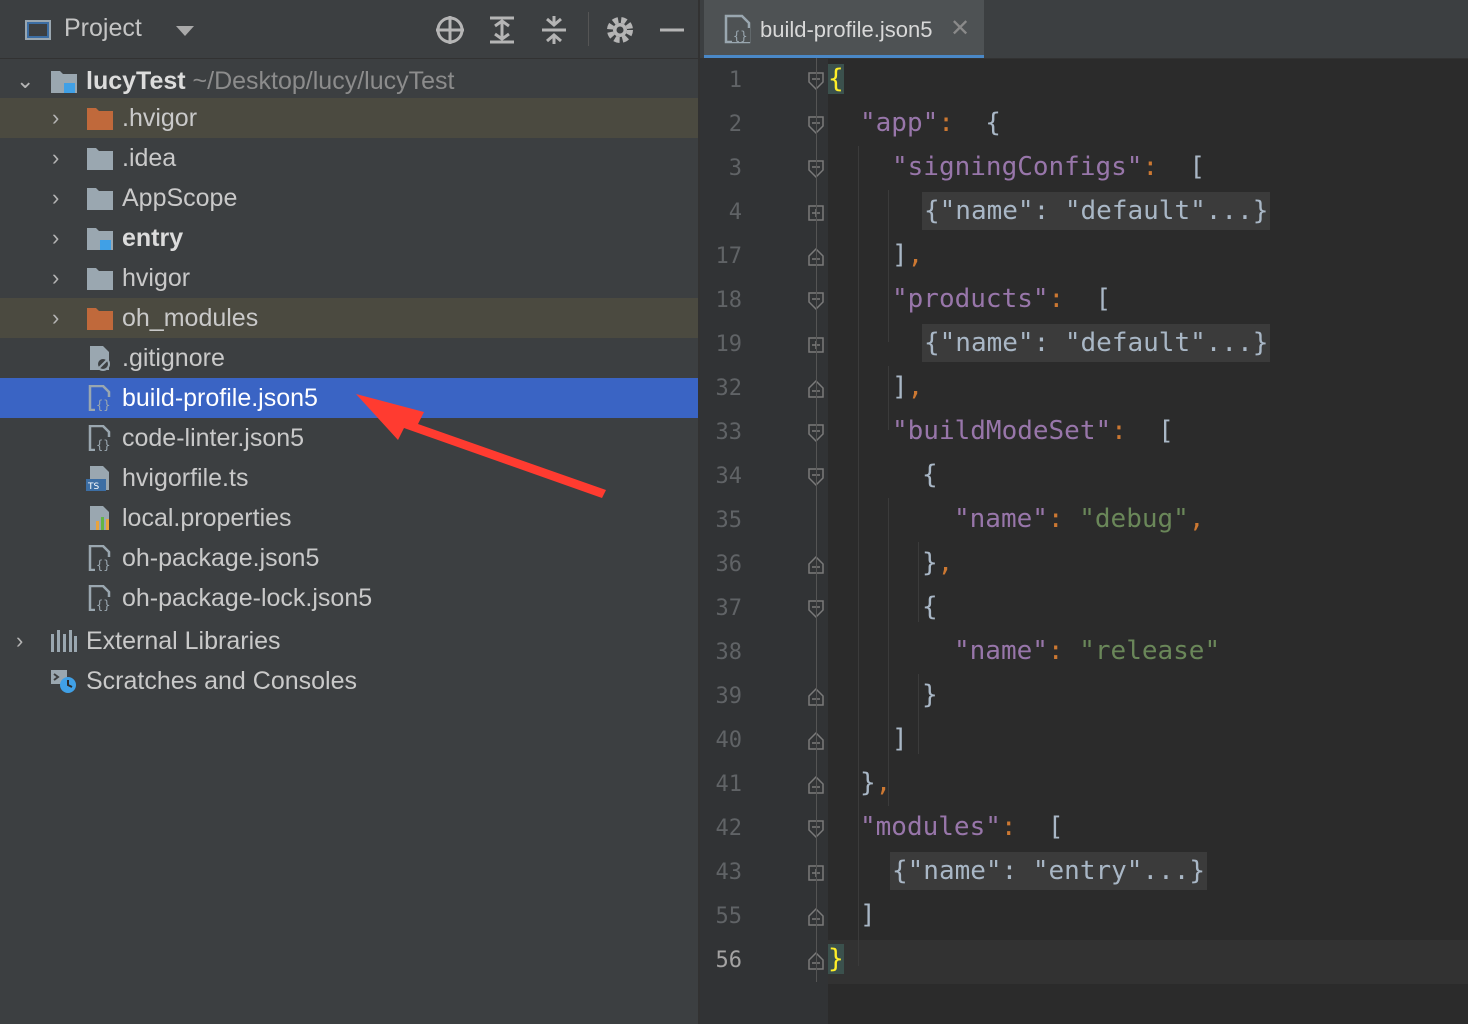  I want to click on tree-item-scratches: Scratches and Consoles, so click(349, 681).